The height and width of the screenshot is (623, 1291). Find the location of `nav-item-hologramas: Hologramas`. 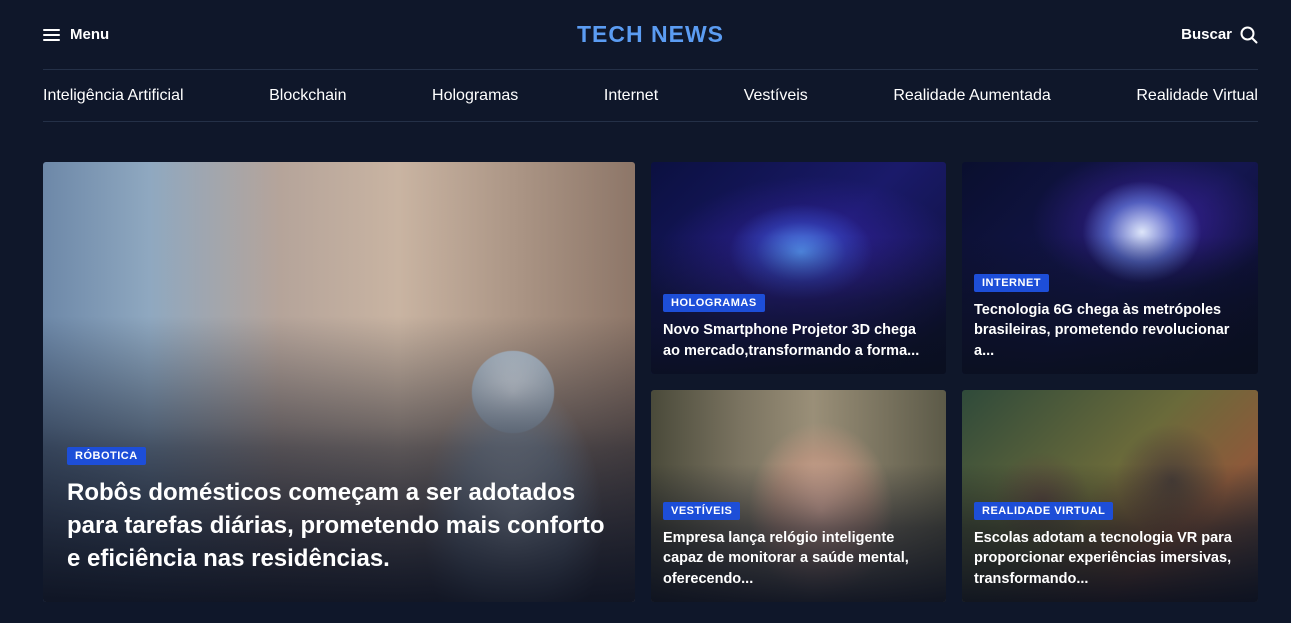

nav-item-hologramas: Hologramas is located at coordinates (475, 96).